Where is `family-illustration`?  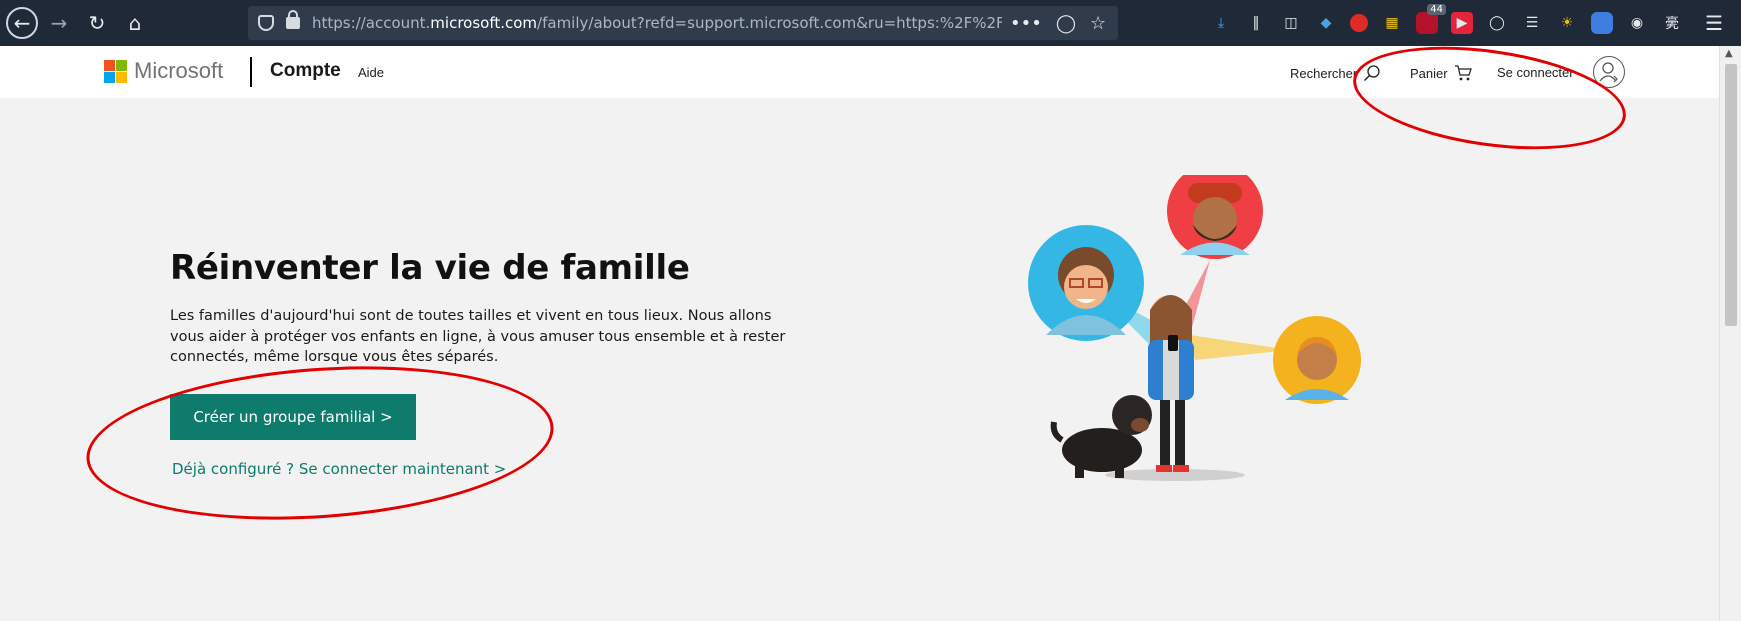
family-illustration is located at coordinates (1194, 328).